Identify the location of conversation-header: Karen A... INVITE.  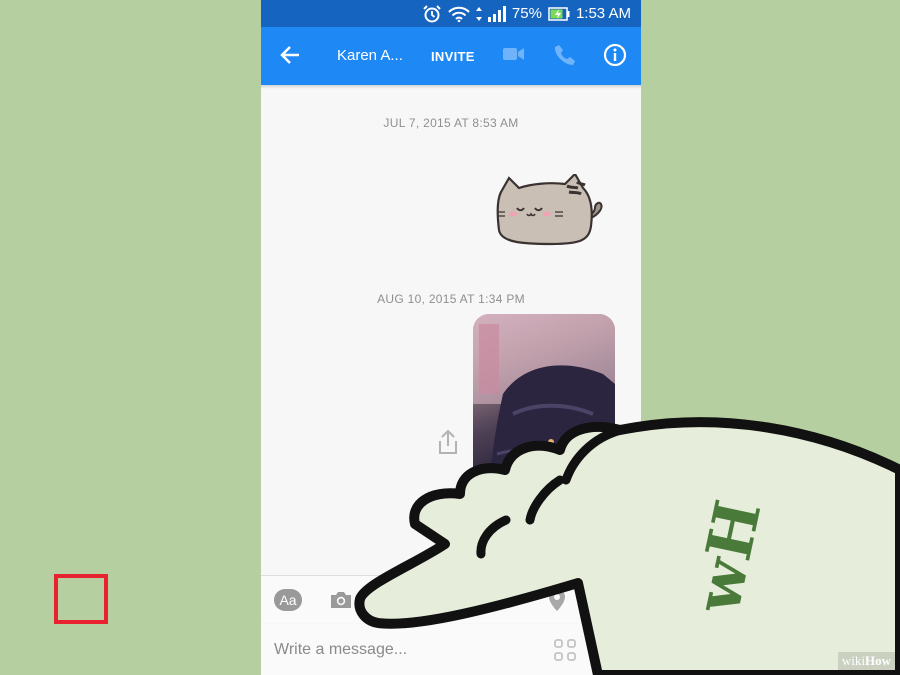
(451, 56).